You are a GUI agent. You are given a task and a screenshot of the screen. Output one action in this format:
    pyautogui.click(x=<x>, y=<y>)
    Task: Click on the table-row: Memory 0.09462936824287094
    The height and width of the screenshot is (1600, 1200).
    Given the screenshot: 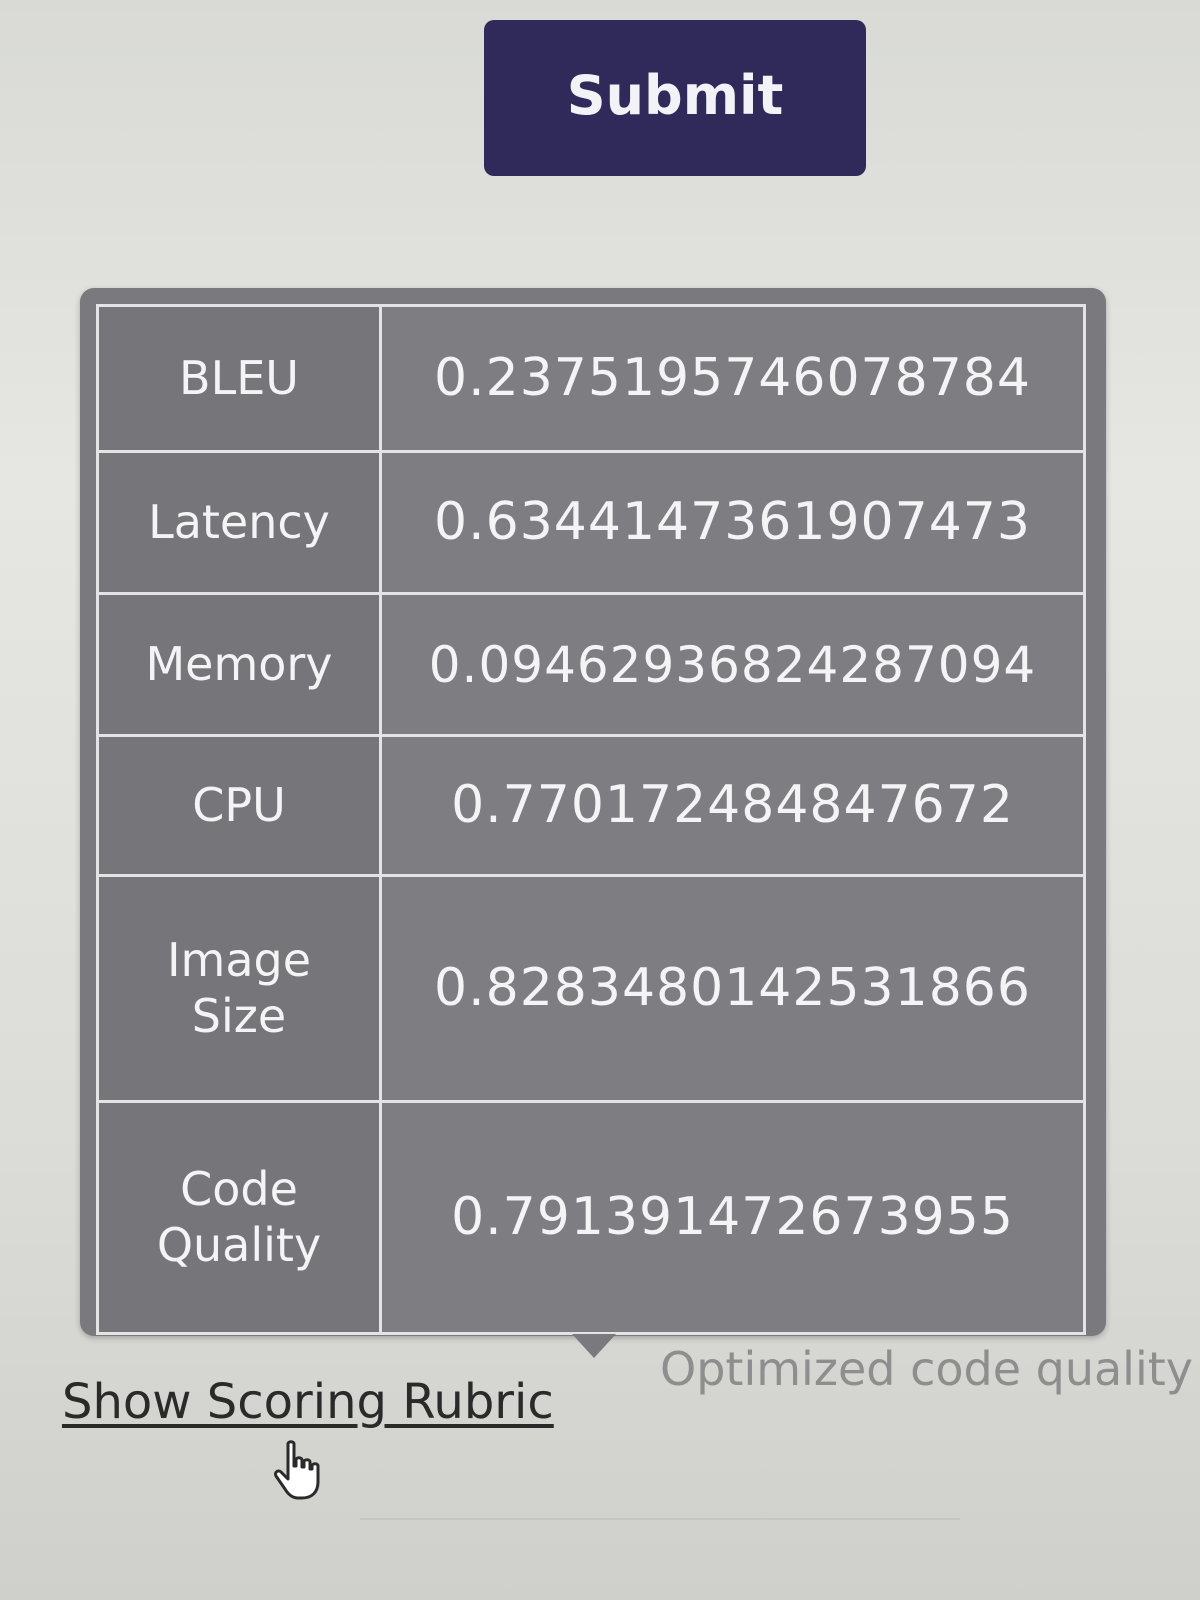 What is the action you would take?
    pyautogui.click(x=591, y=664)
    